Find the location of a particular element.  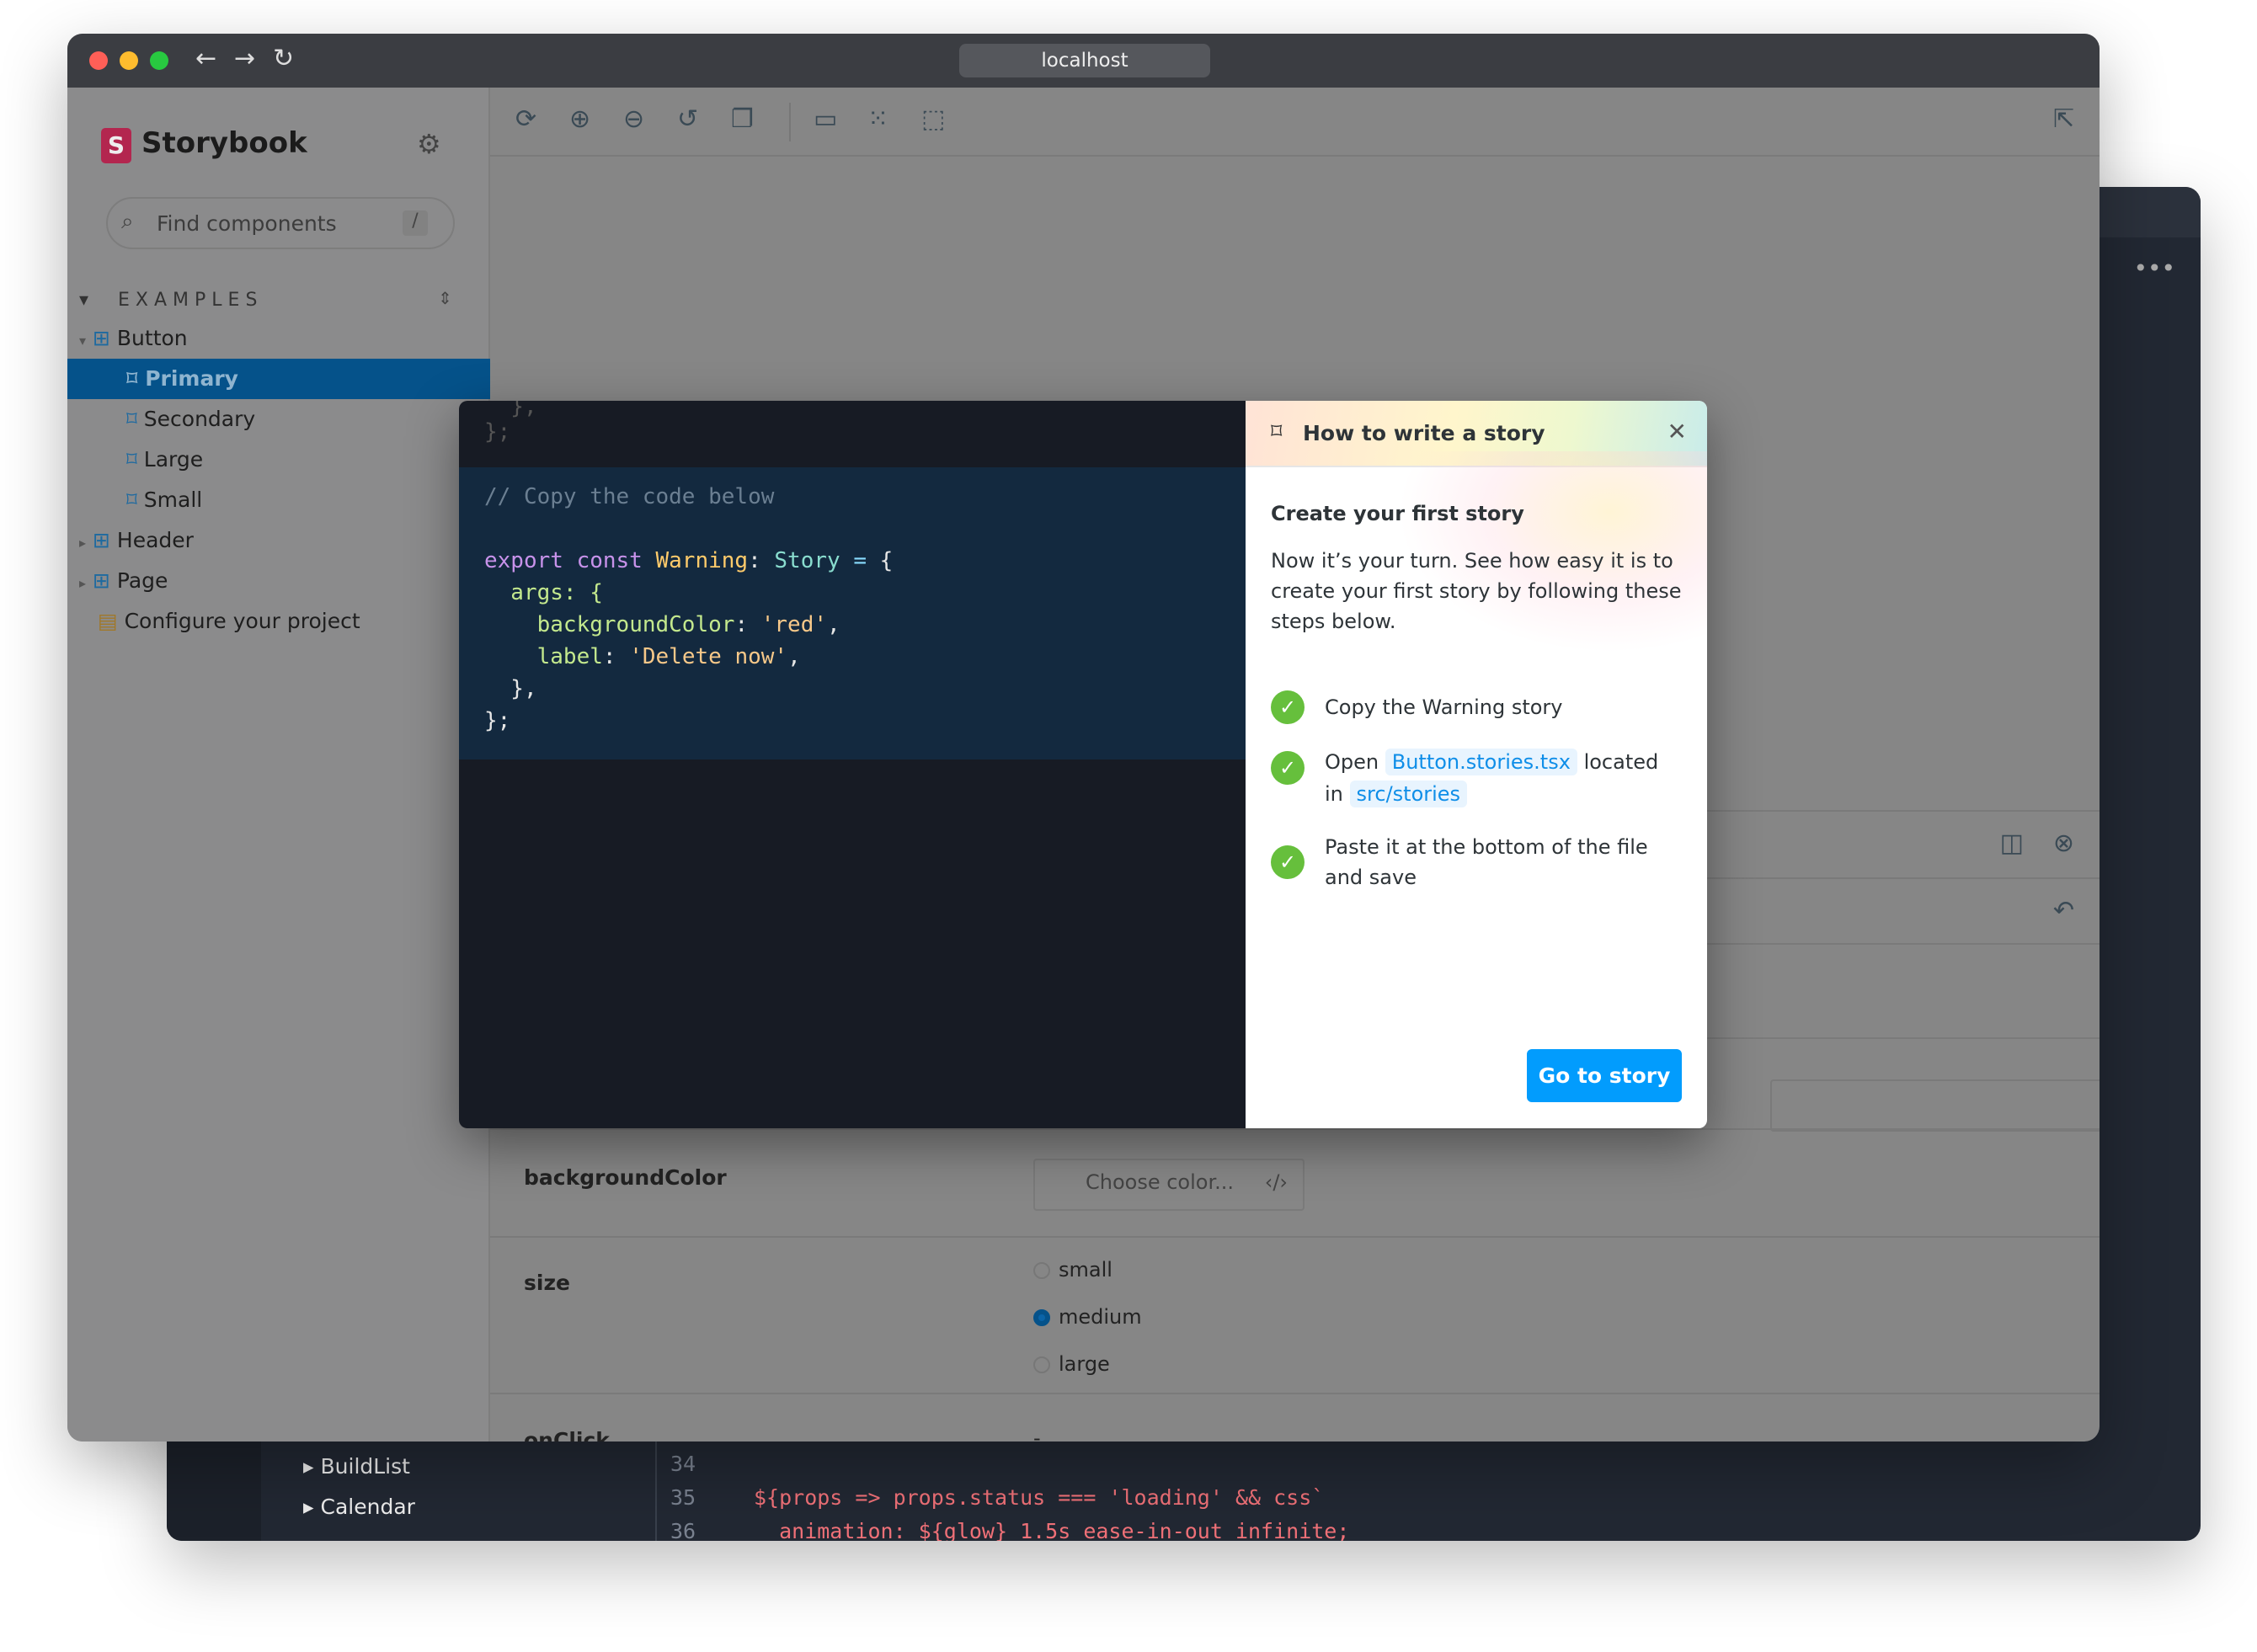

radio-medium: medium is located at coordinates (1087, 1317).